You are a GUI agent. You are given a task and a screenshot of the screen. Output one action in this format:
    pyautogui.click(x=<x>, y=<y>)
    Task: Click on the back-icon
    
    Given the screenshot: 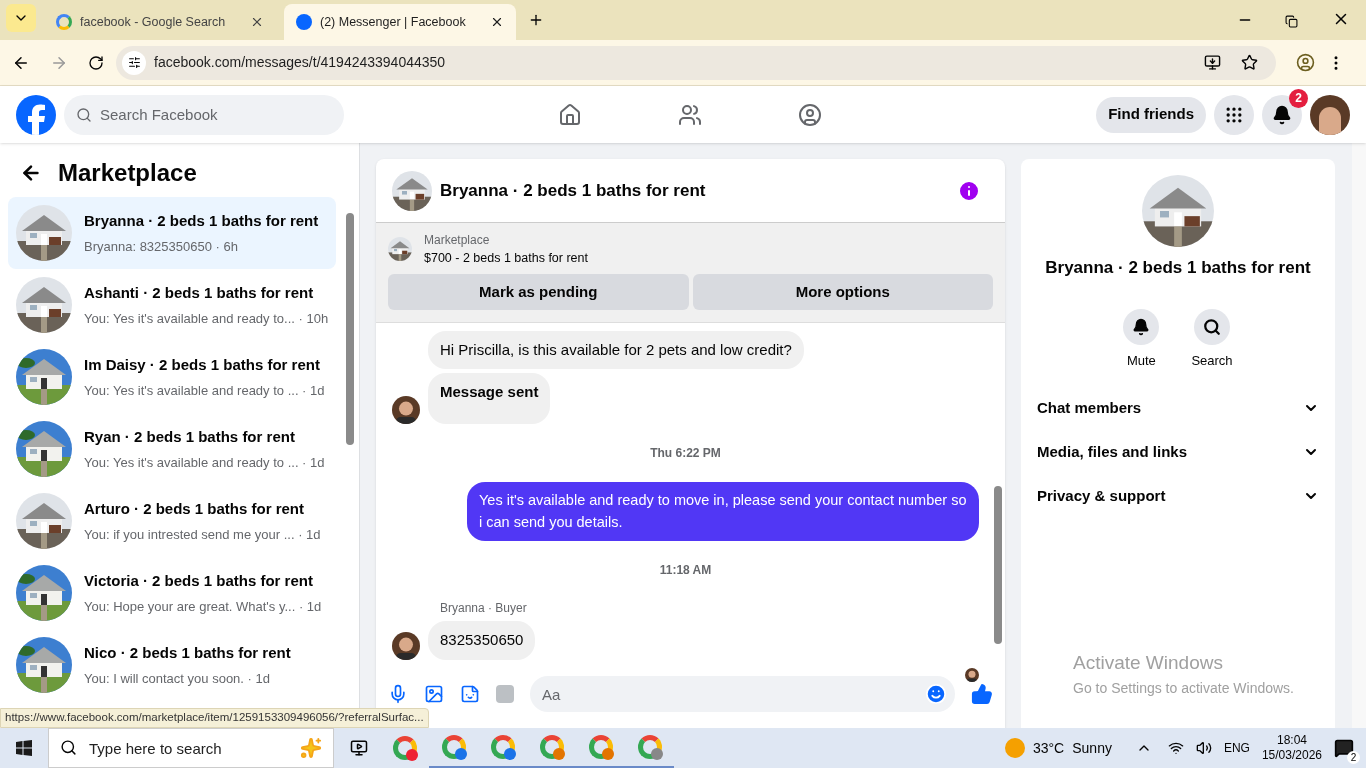 What is the action you would take?
    pyautogui.click(x=31, y=173)
    